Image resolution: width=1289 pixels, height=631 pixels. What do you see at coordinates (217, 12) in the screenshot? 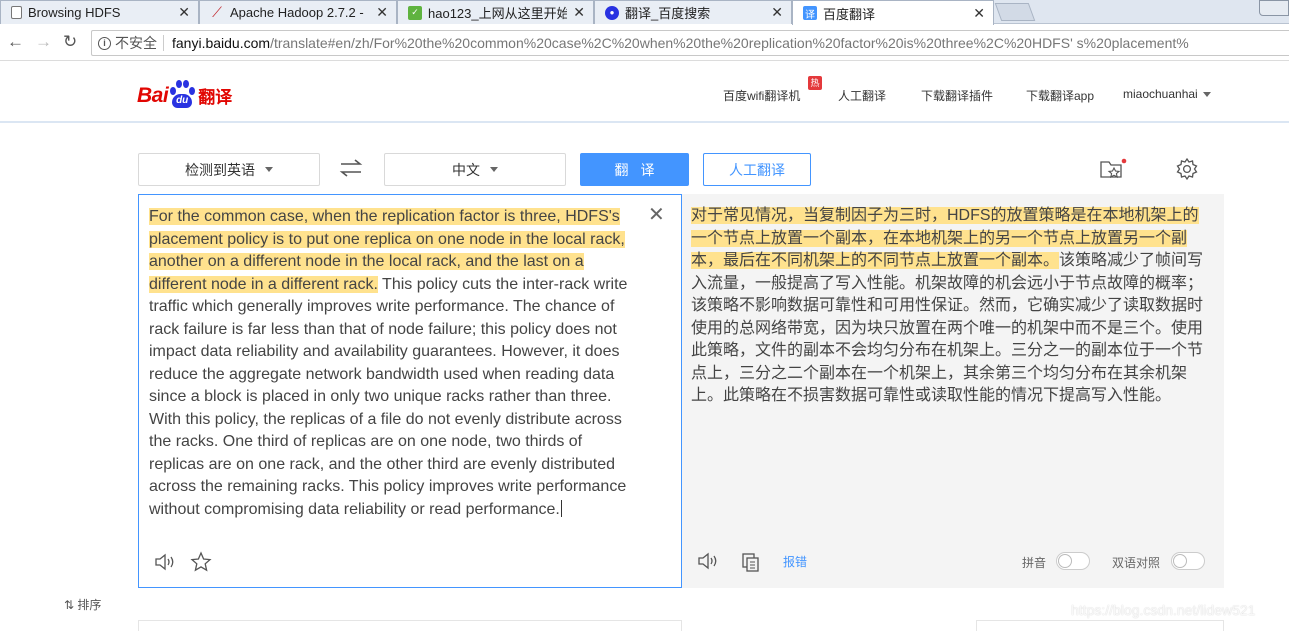
I see `feather-icon: ⟋` at bounding box center [217, 12].